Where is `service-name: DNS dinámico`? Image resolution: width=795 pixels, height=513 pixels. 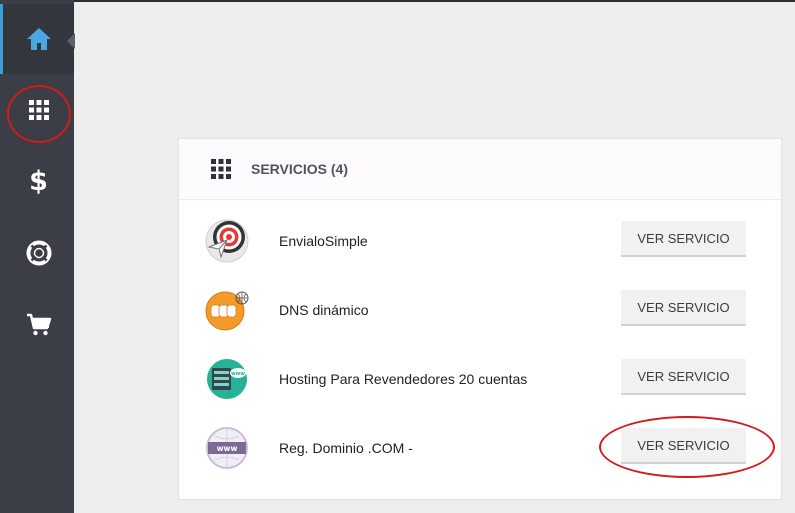 service-name: DNS dinámico is located at coordinates (324, 310).